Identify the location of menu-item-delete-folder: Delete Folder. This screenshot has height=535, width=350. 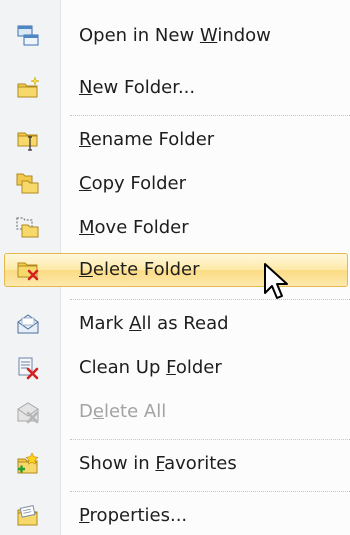
(175, 270).